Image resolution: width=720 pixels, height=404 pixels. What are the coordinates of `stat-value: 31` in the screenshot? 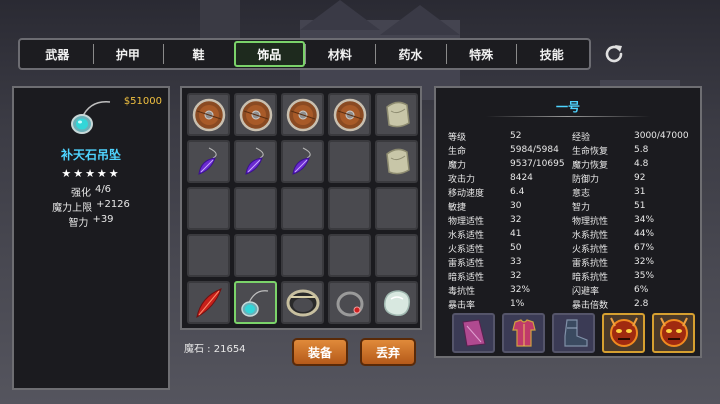 It's located at (640, 192).